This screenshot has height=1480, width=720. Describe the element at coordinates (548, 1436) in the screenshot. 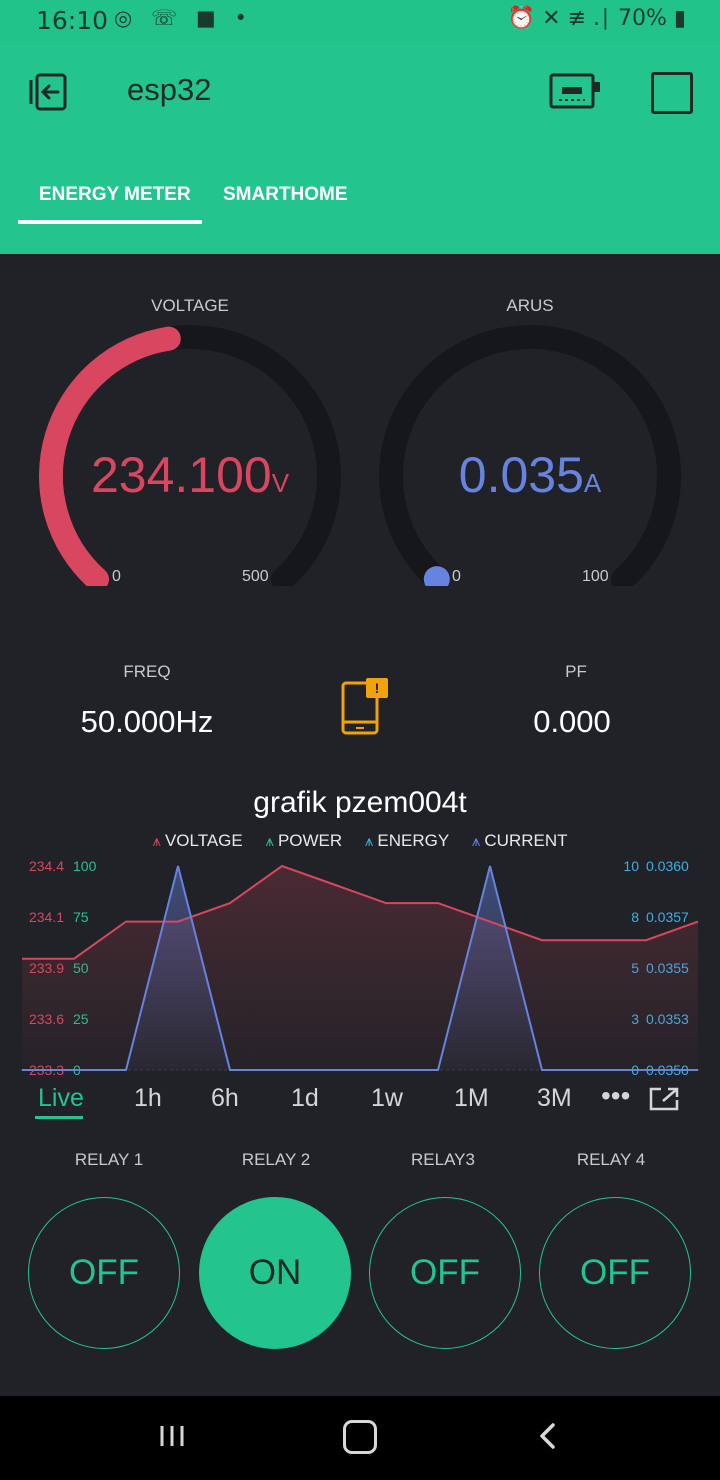

I see `back-icon` at that location.